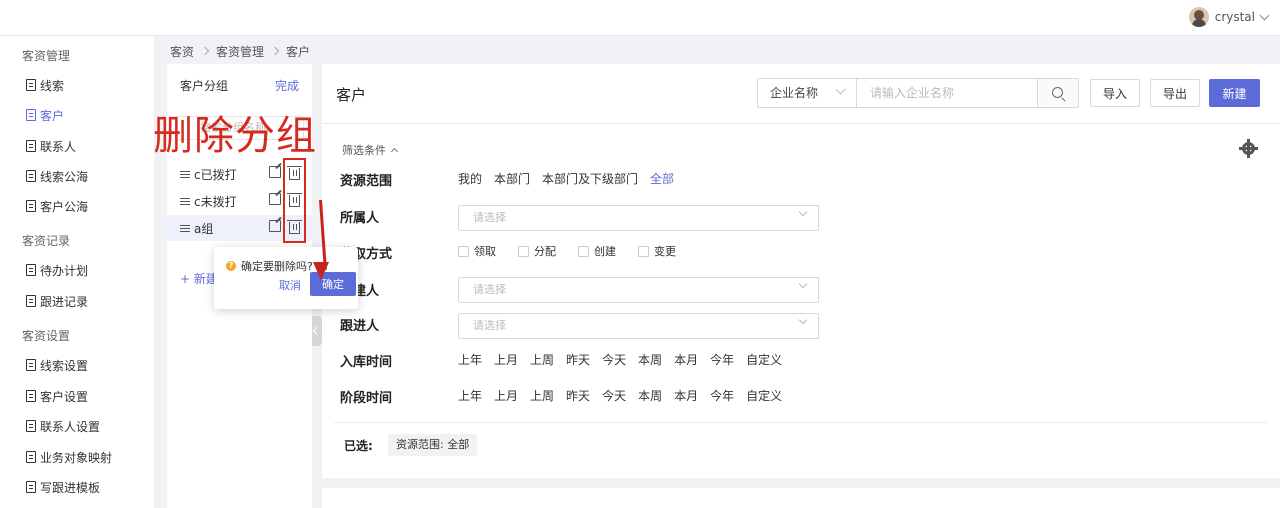 This screenshot has width=1280, height=508. I want to click on group-icon, so click(185, 201).